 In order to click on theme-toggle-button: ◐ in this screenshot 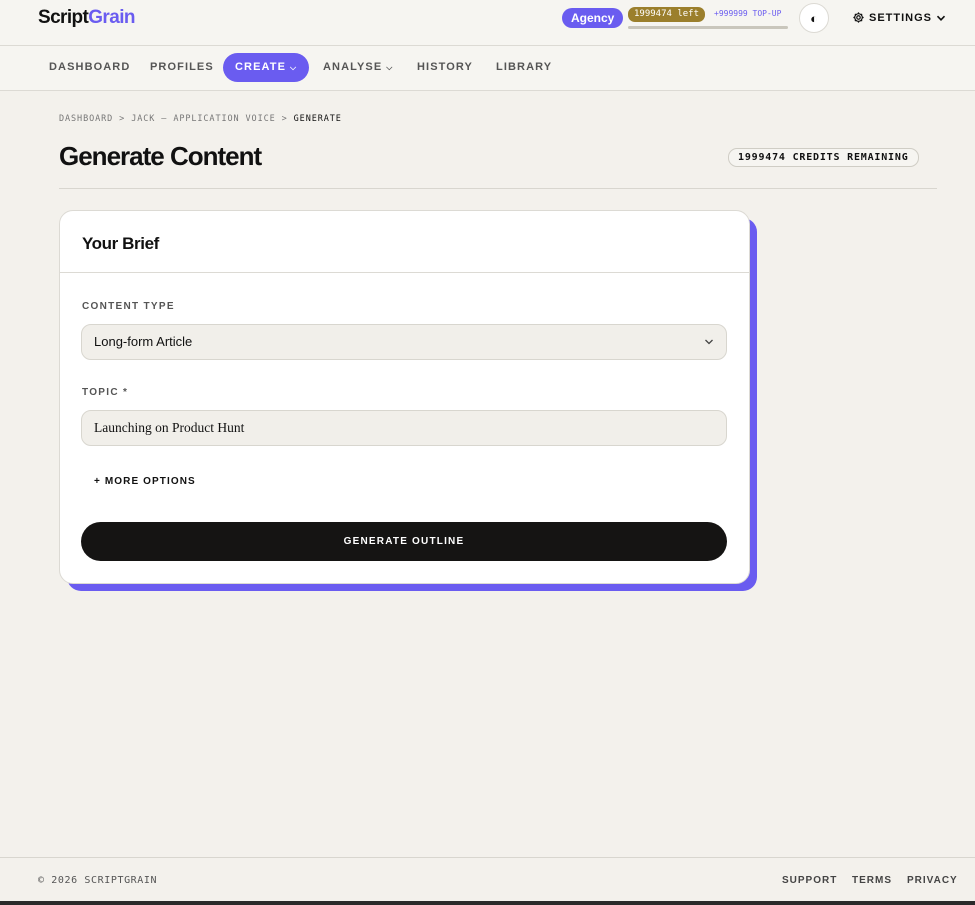, I will do `click(814, 18)`.